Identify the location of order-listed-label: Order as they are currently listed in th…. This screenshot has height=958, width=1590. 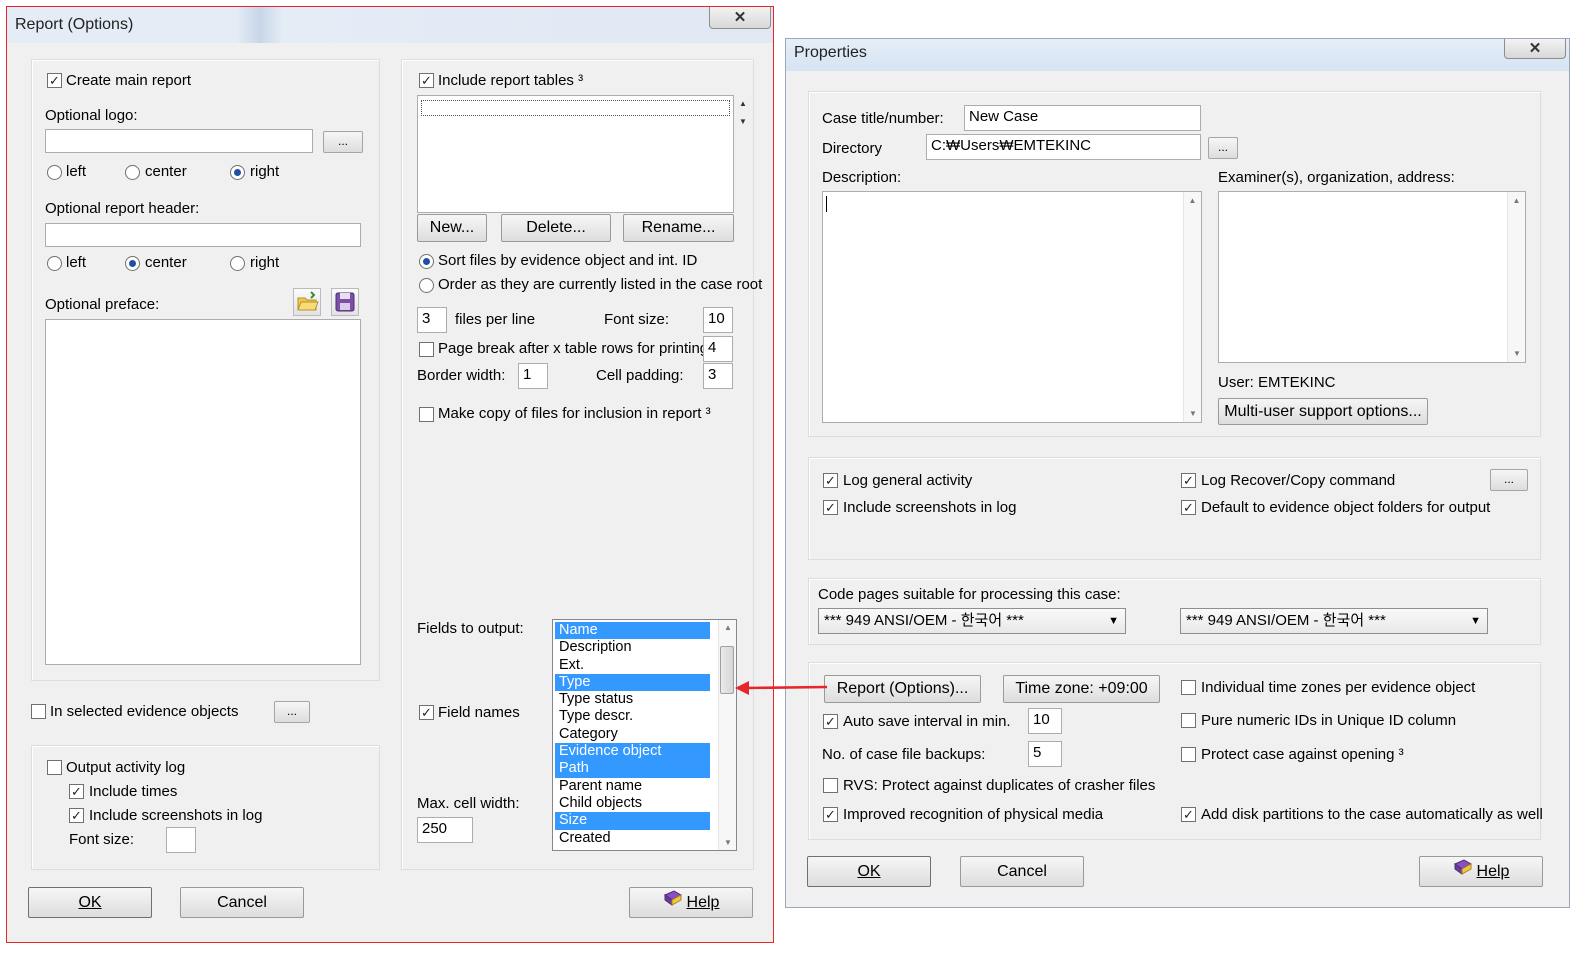
(600, 284).